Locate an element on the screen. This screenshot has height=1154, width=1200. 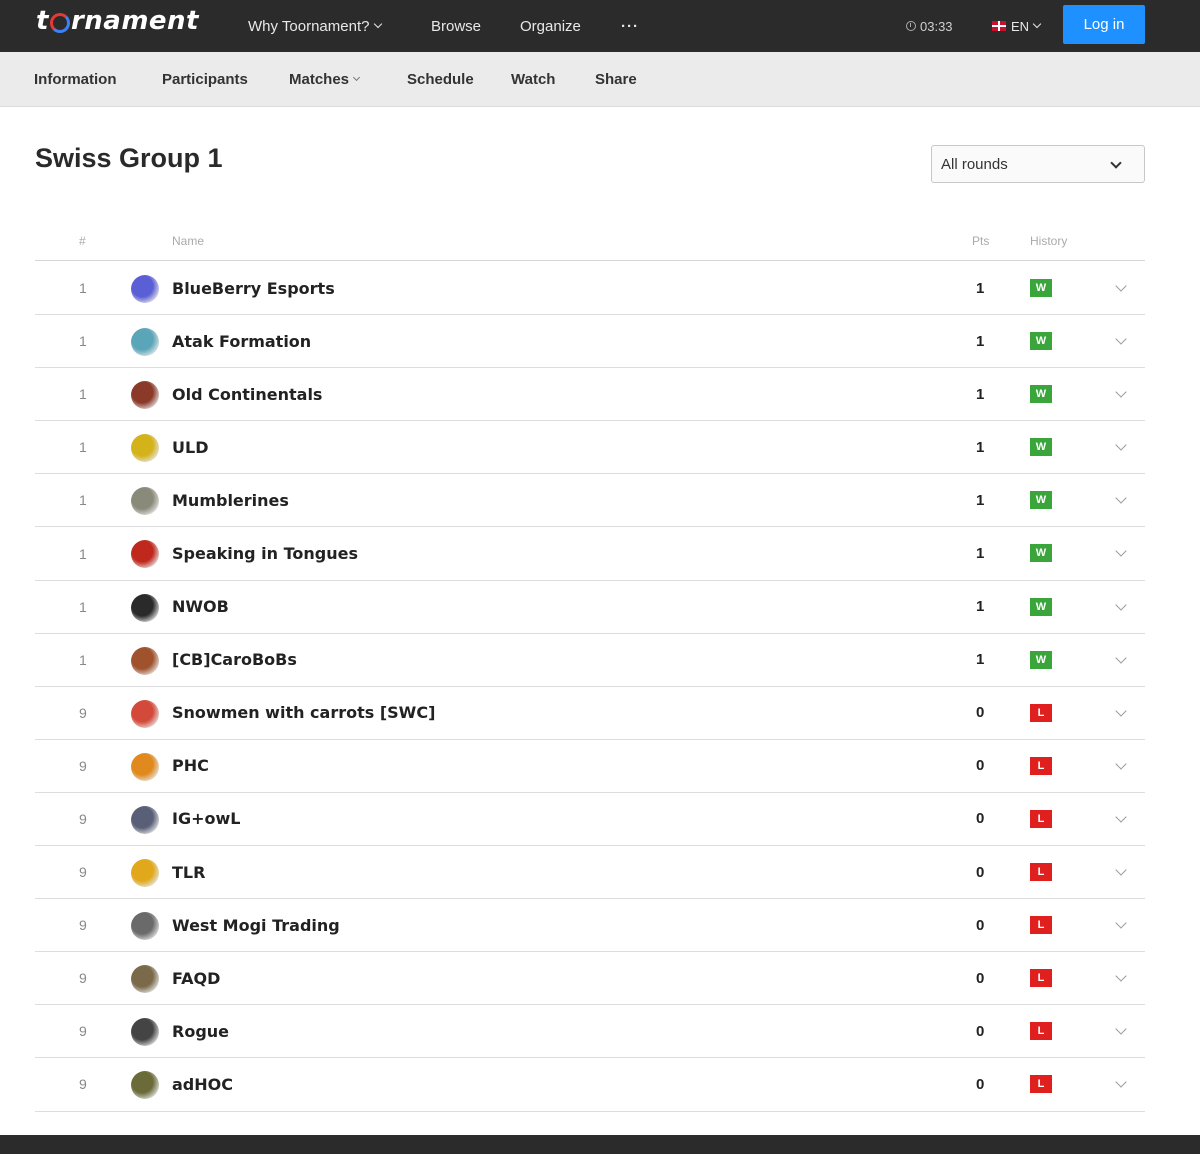
table-row: 1 [CB]CaroBoBs 1 W is located at coordinates (590, 660).